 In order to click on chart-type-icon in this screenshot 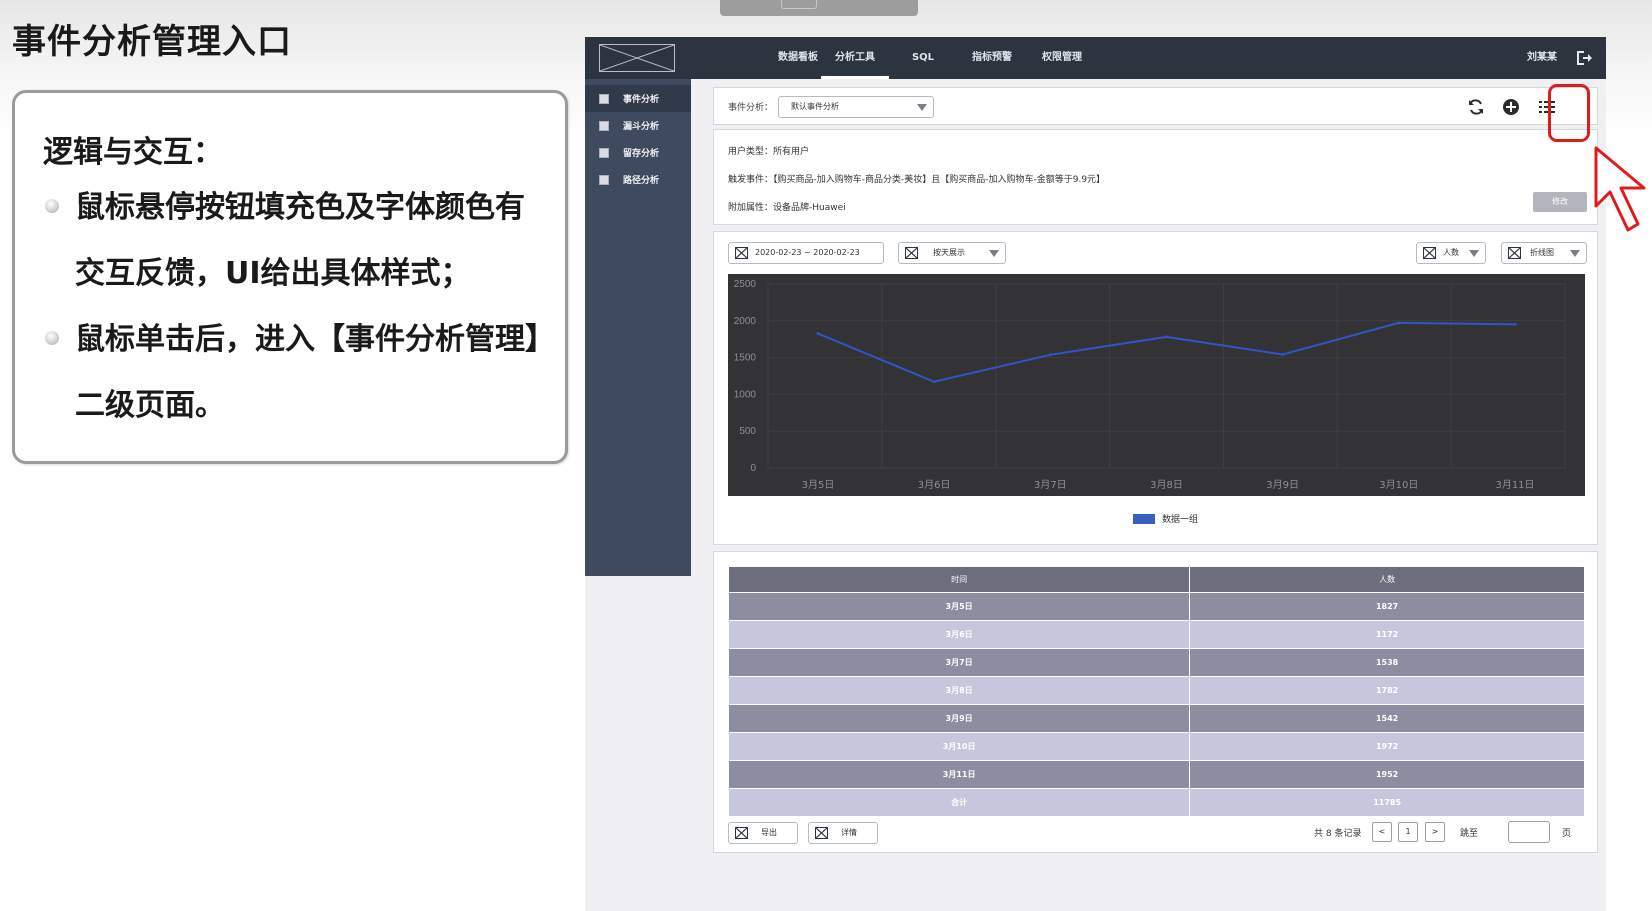, I will do `click(1514, 253)`.